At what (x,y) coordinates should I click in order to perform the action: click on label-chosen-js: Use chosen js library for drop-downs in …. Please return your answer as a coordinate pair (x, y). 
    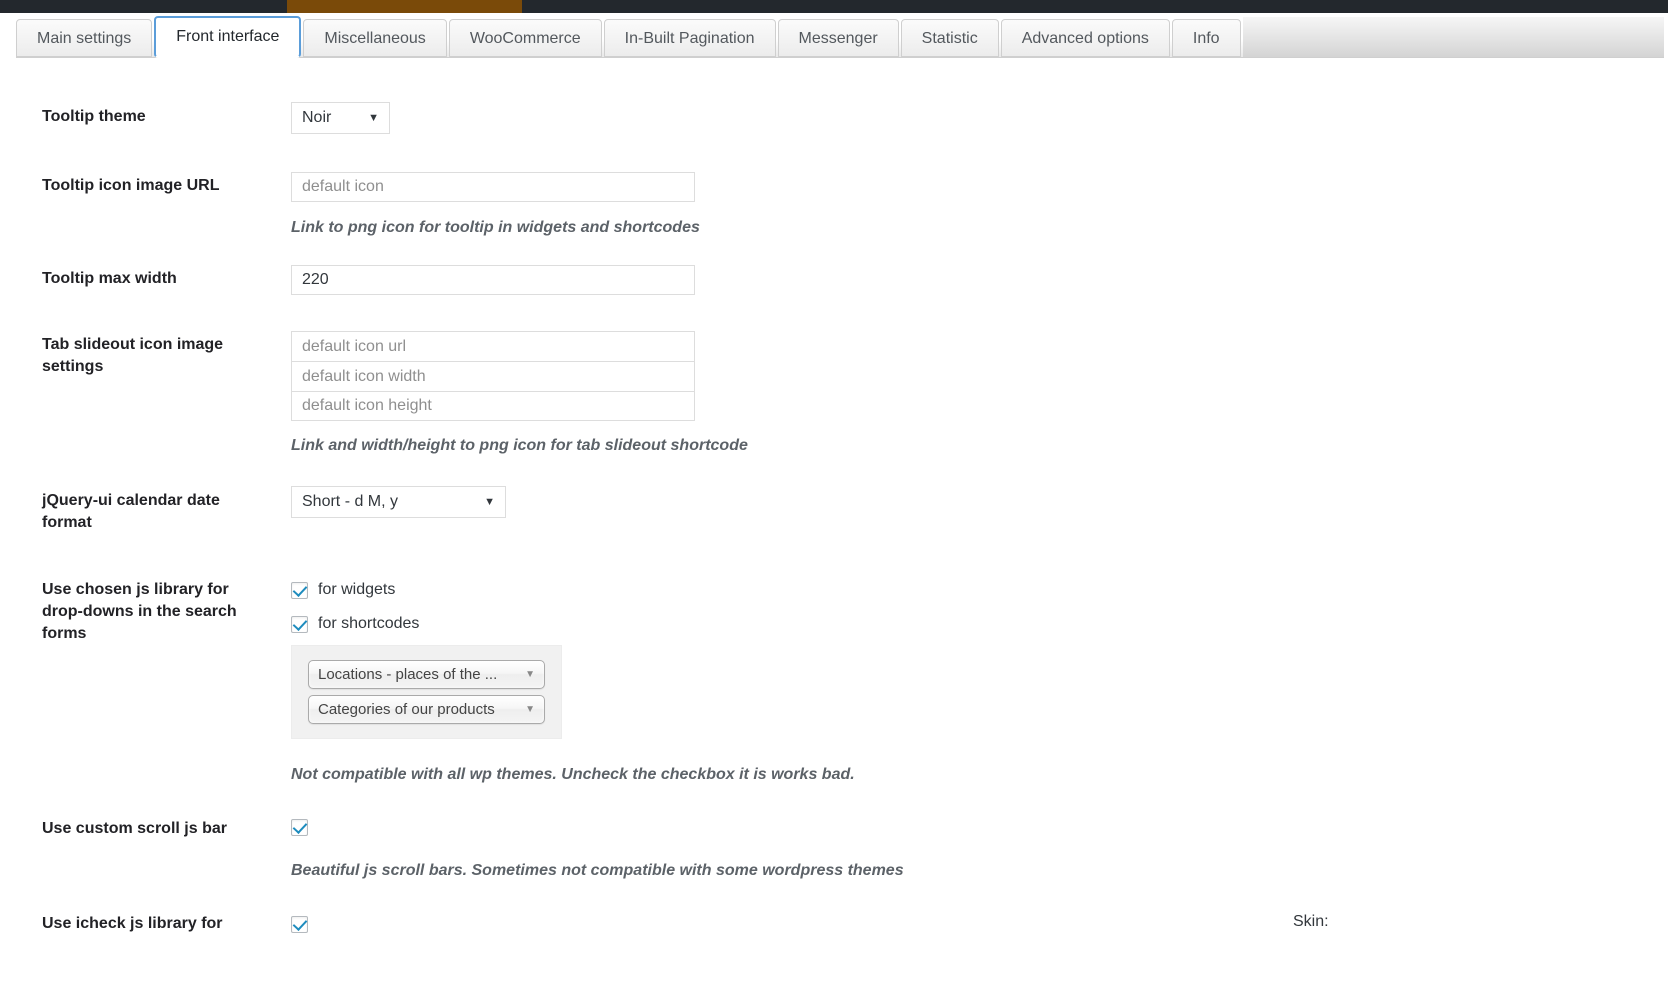
    Looking at the image, I should click on (139, 611).